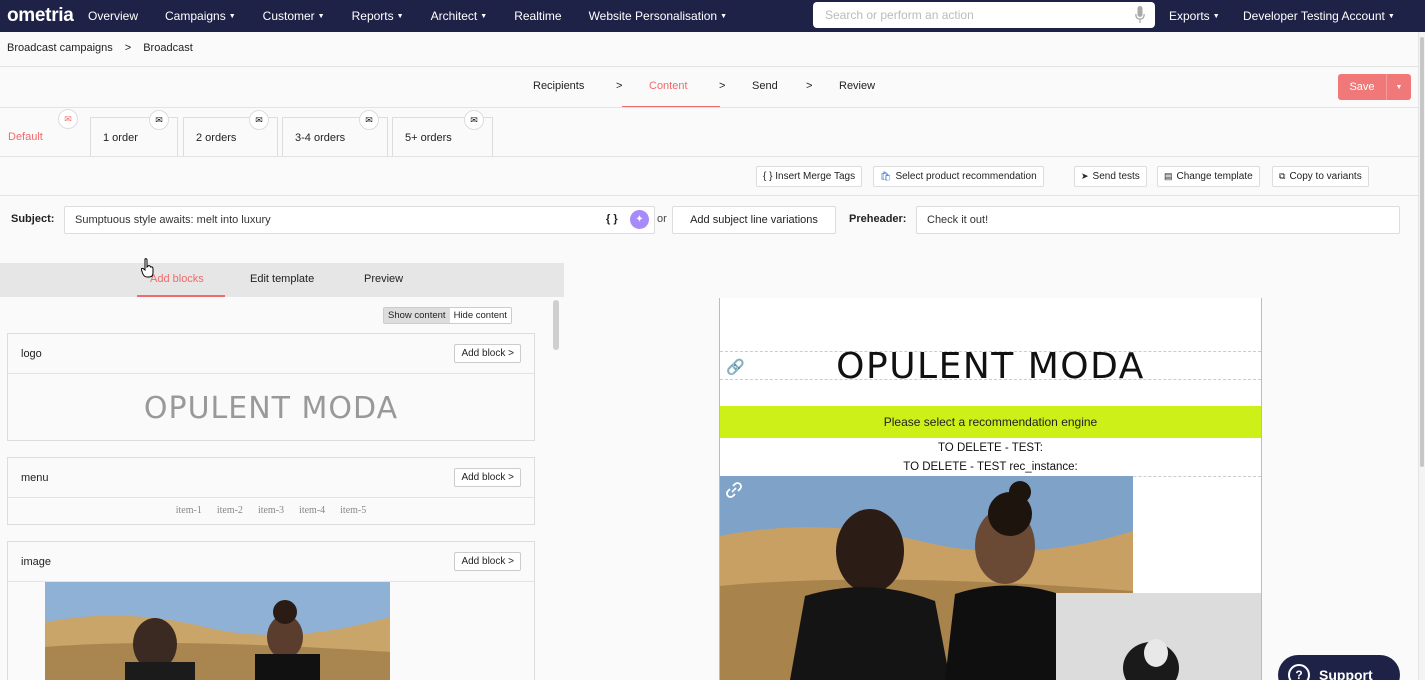 Image resolution: width=1425 pixels, height=680 pixels. Describe the element at coordinates (383, 279) in the screenshot. I see `tab-preview: Preview` at that location.